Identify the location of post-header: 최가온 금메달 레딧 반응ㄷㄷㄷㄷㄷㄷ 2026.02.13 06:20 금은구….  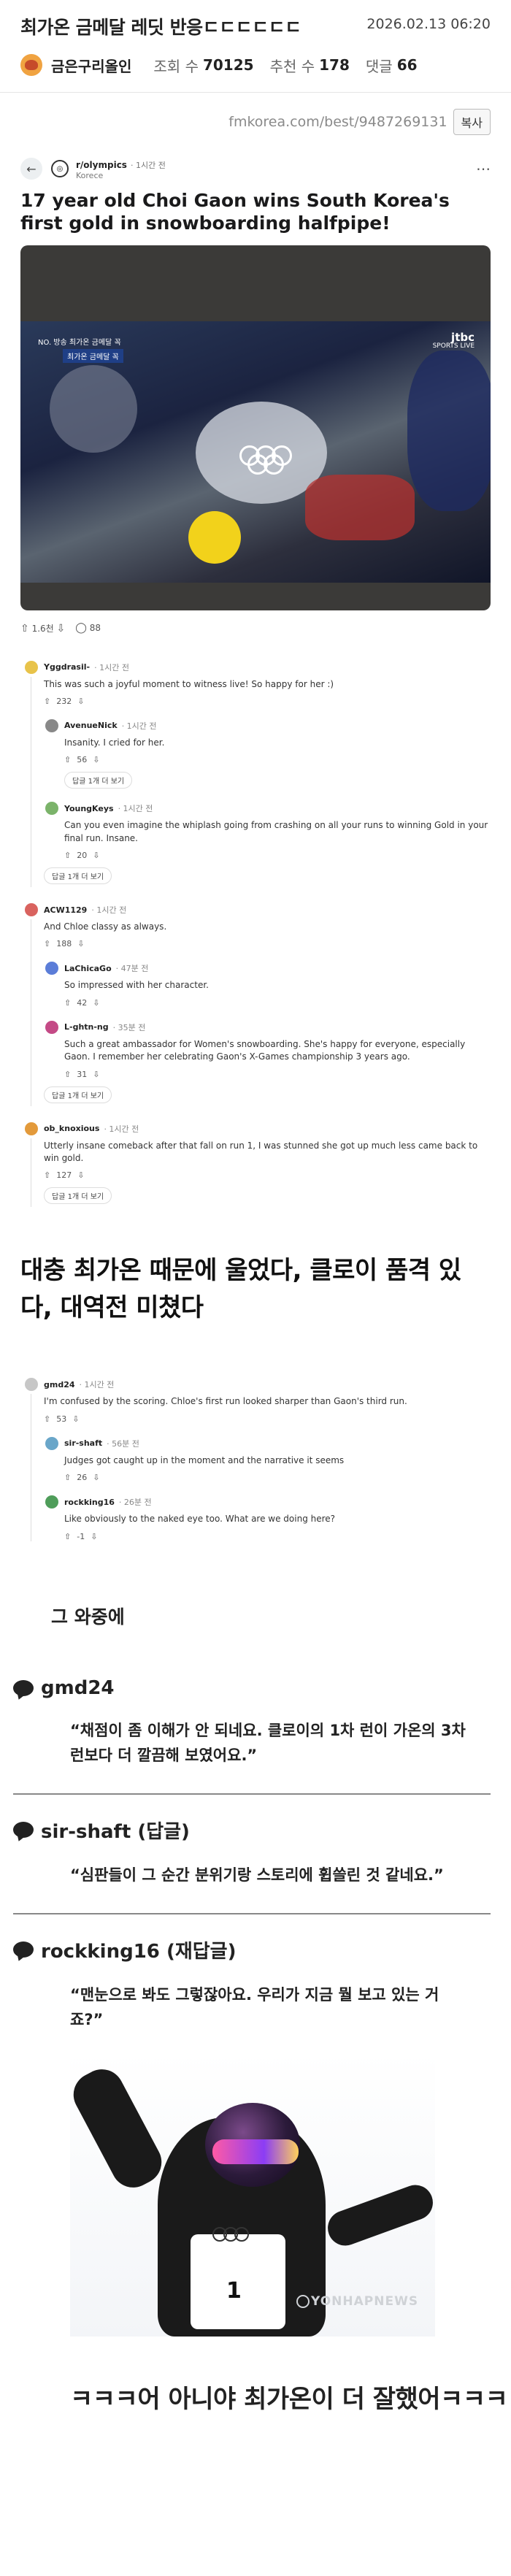
(255, 38).